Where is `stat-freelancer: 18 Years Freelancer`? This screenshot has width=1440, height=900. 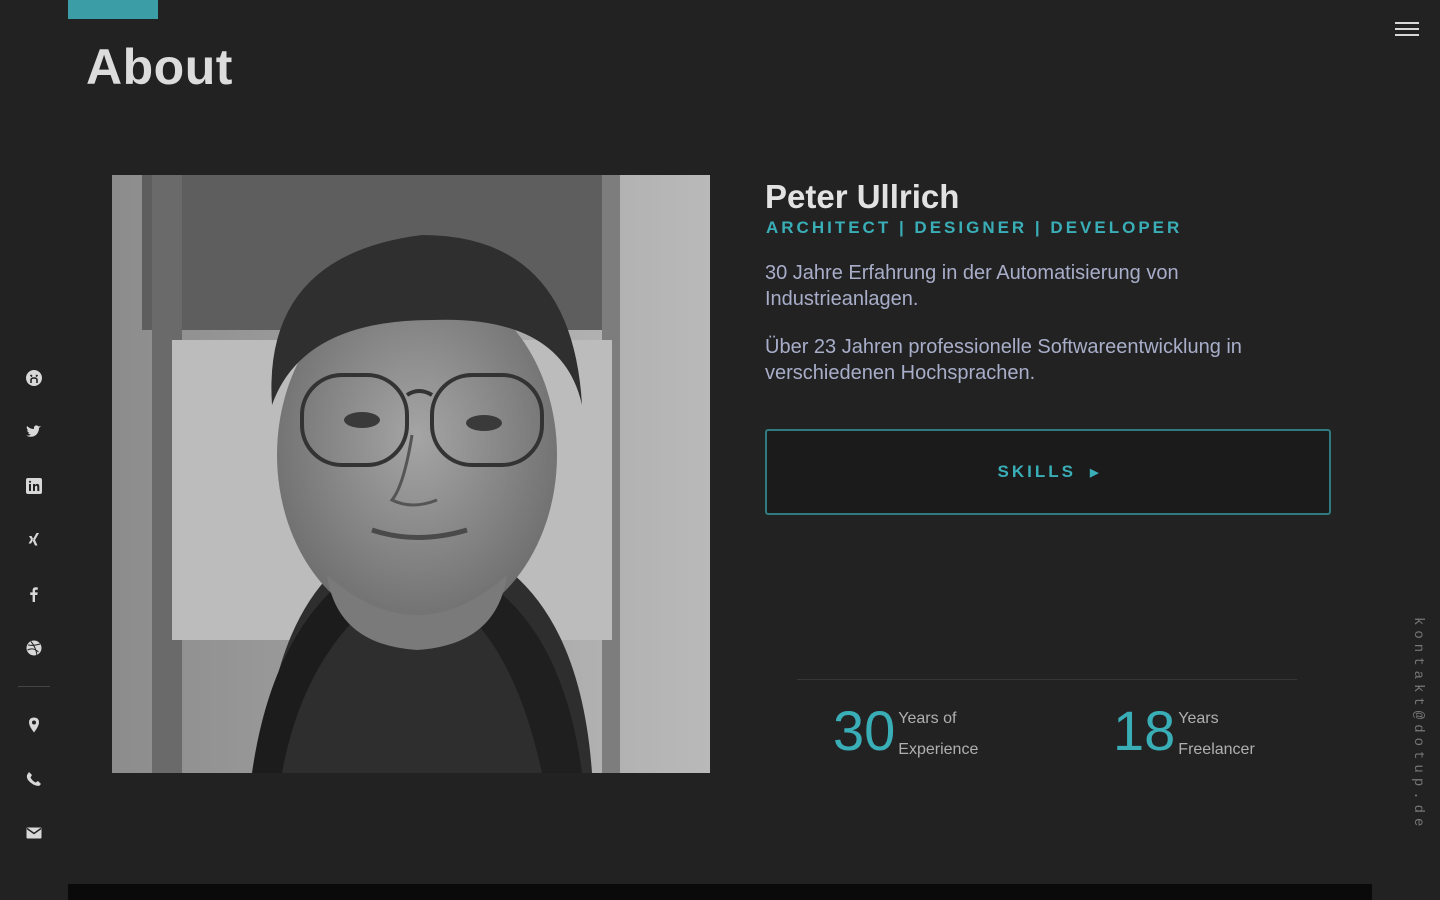 stat-freelancer: 18 Years Freelancer is located at coordinates (1184, 734).